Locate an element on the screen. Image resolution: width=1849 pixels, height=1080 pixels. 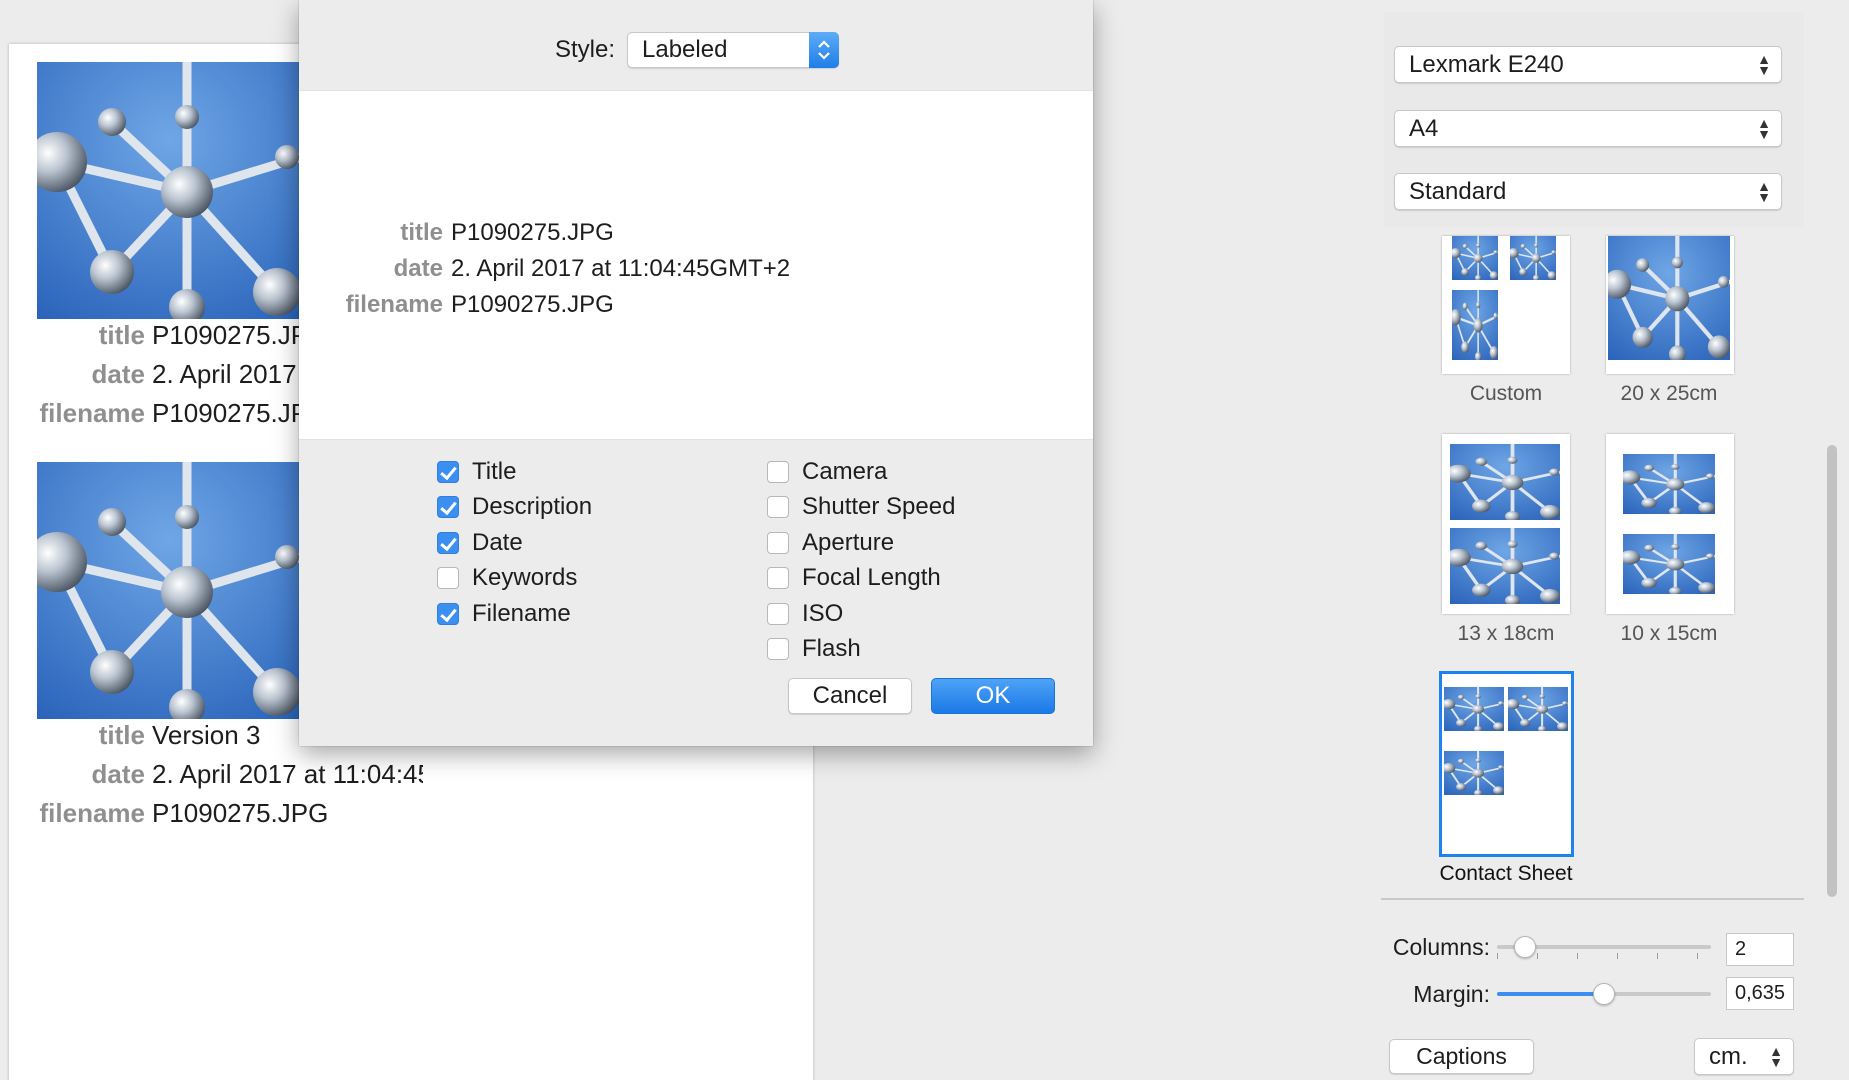
layout-label: Custom is located at coordinates (1506, 393).